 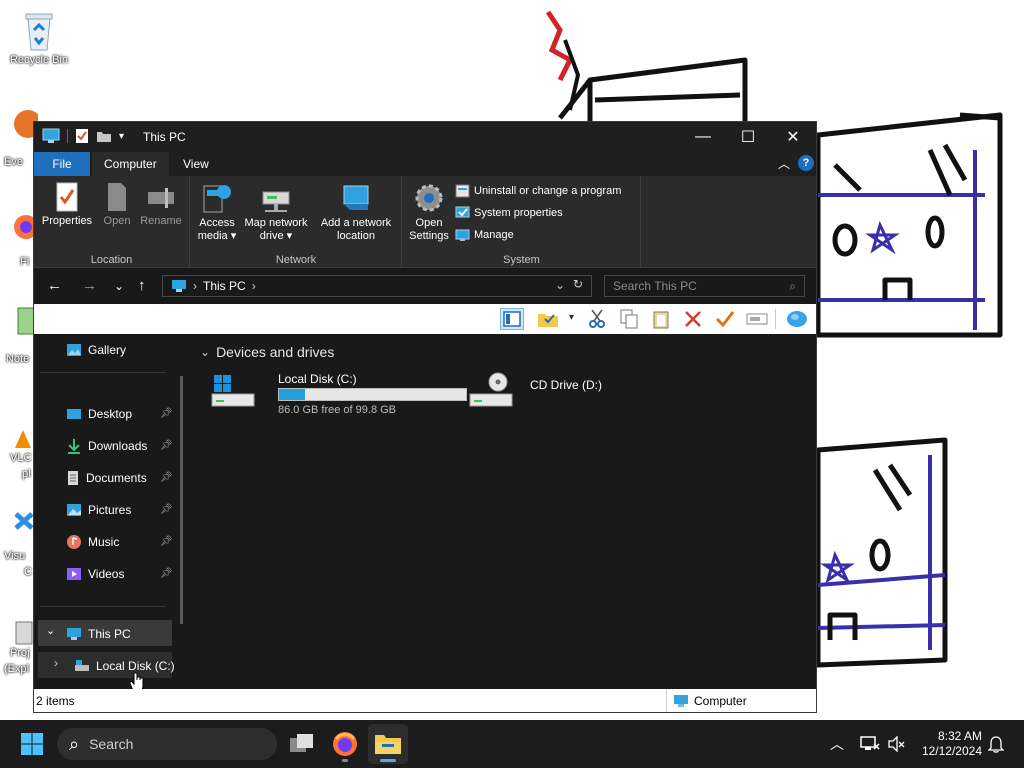 I want to click on firefox-taskbar-button, so click(x=345, y=744).